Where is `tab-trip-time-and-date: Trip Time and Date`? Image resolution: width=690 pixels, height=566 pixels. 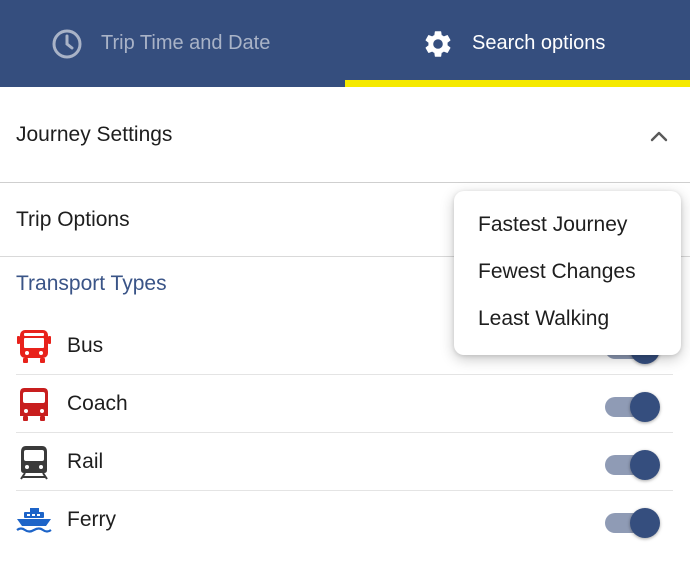 tab-trip-time-and-date: Trip Time and Date is located at coordinates (172, 43).